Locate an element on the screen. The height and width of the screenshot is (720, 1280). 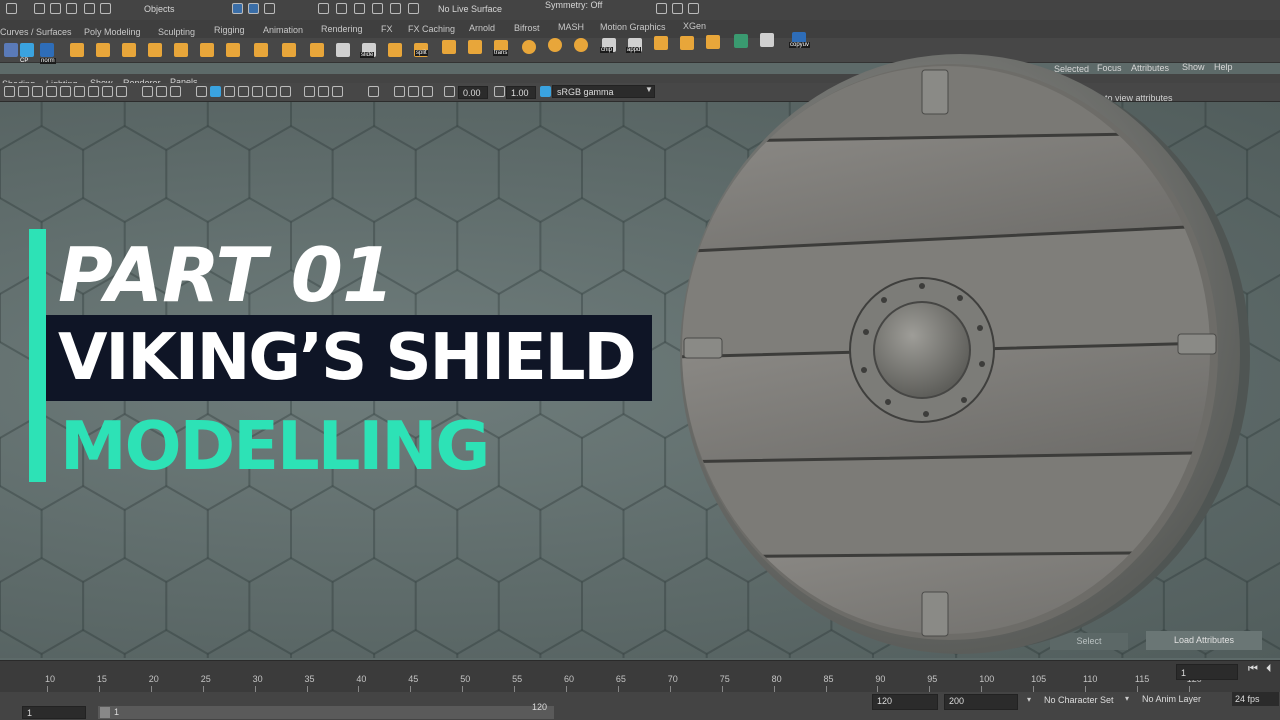
range-slider is located at coordinates (326, 712).